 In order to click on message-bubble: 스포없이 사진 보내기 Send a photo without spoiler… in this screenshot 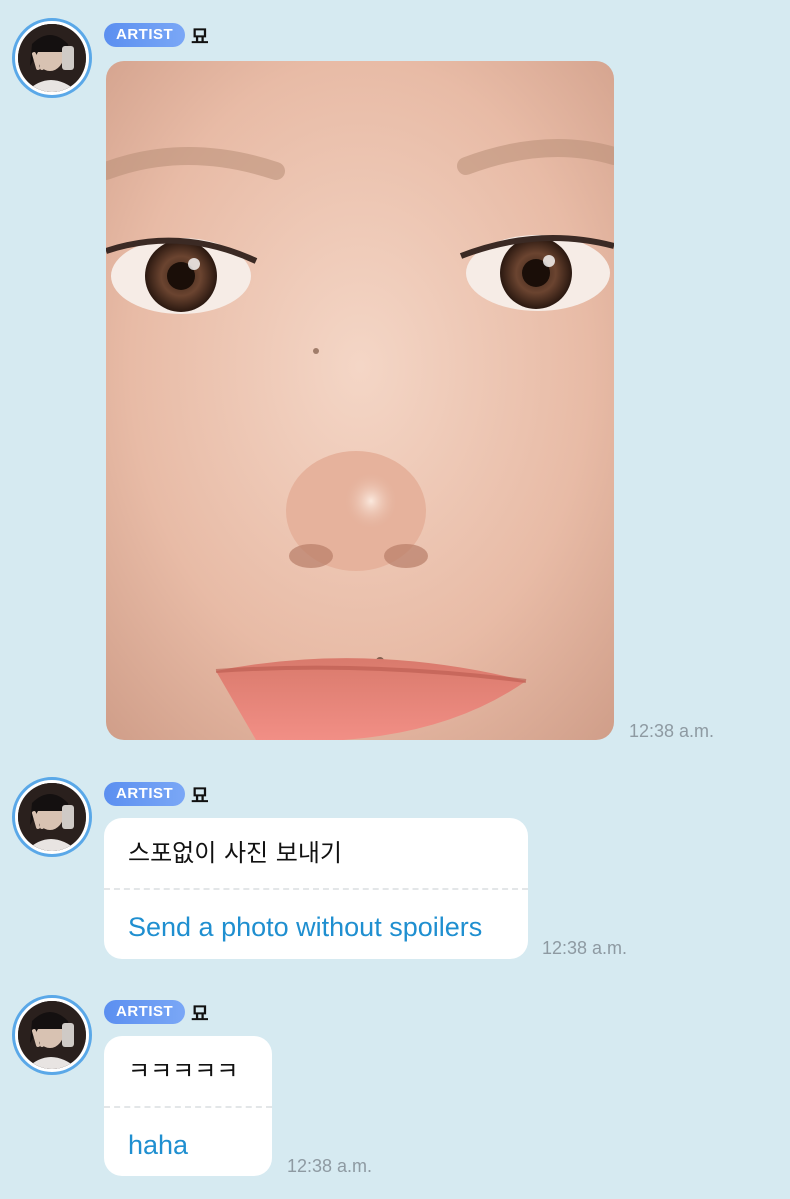, I will do `click(316, 888)`.